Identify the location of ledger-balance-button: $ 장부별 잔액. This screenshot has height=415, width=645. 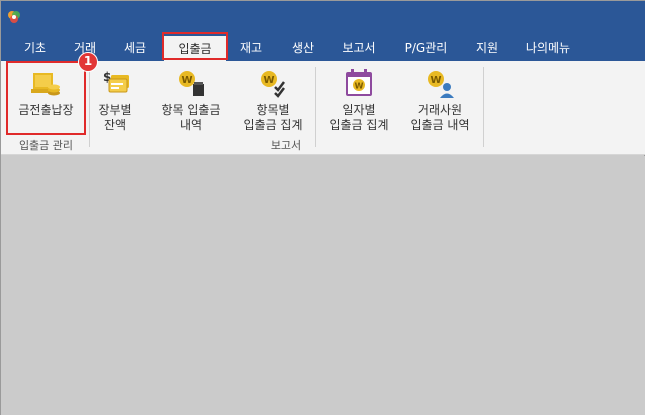
(115, 99).